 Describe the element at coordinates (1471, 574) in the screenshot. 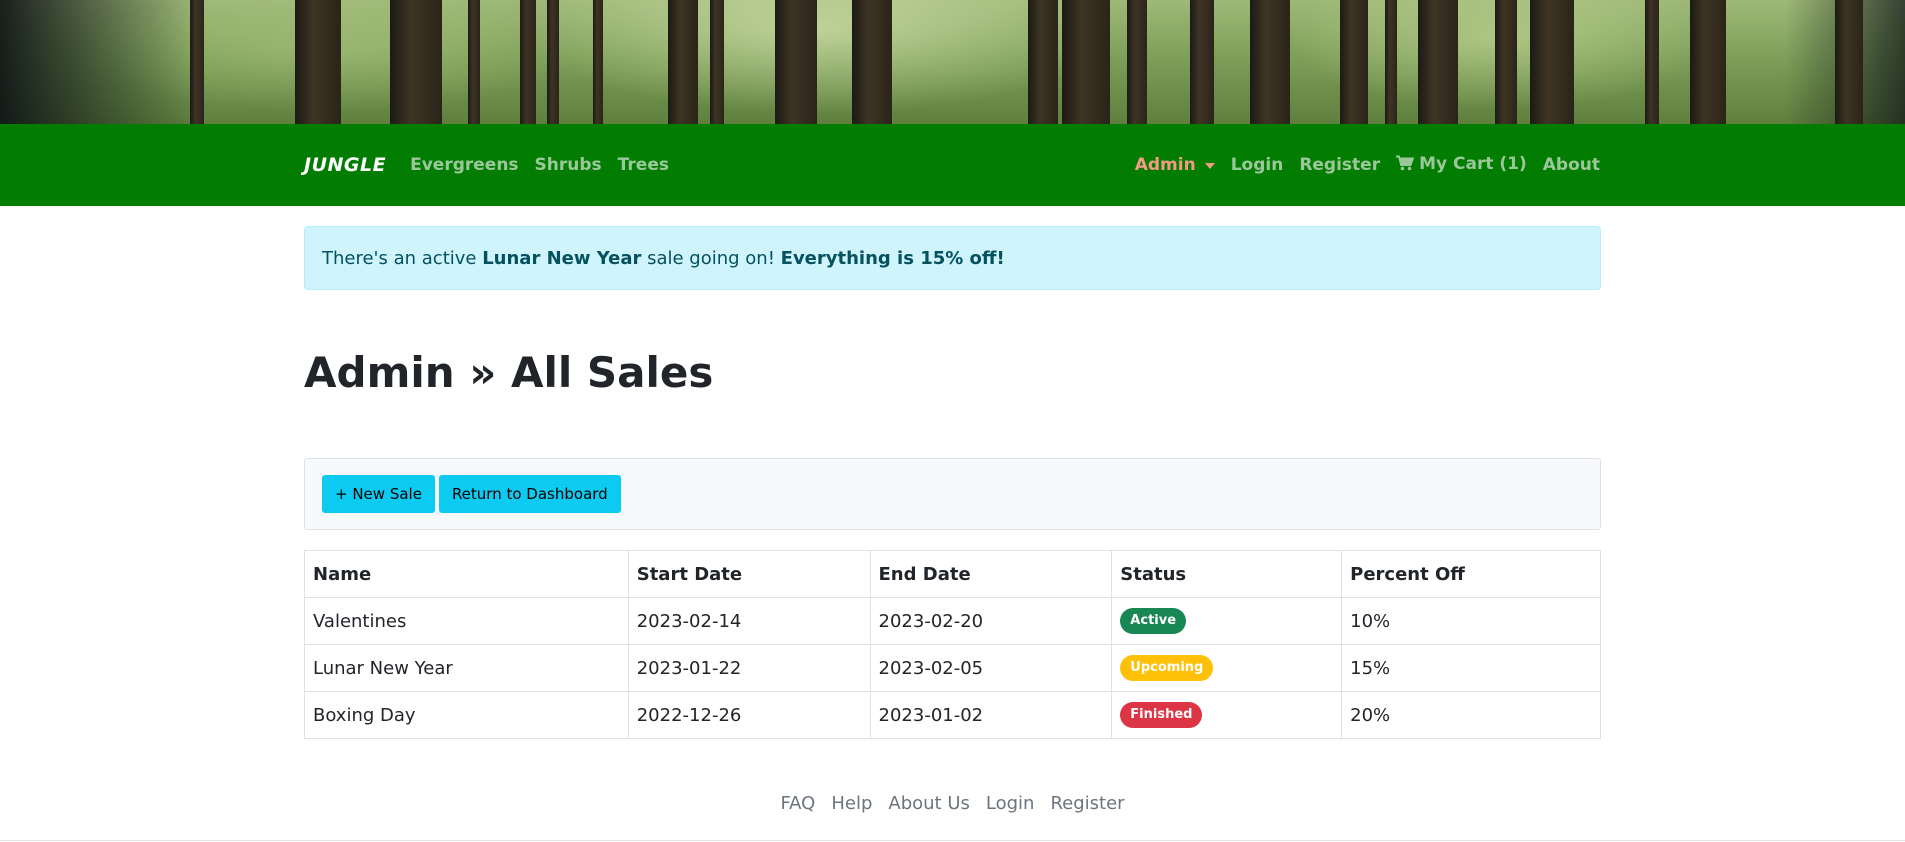

I see `column-header-percent-off: Percent Off` at that location.